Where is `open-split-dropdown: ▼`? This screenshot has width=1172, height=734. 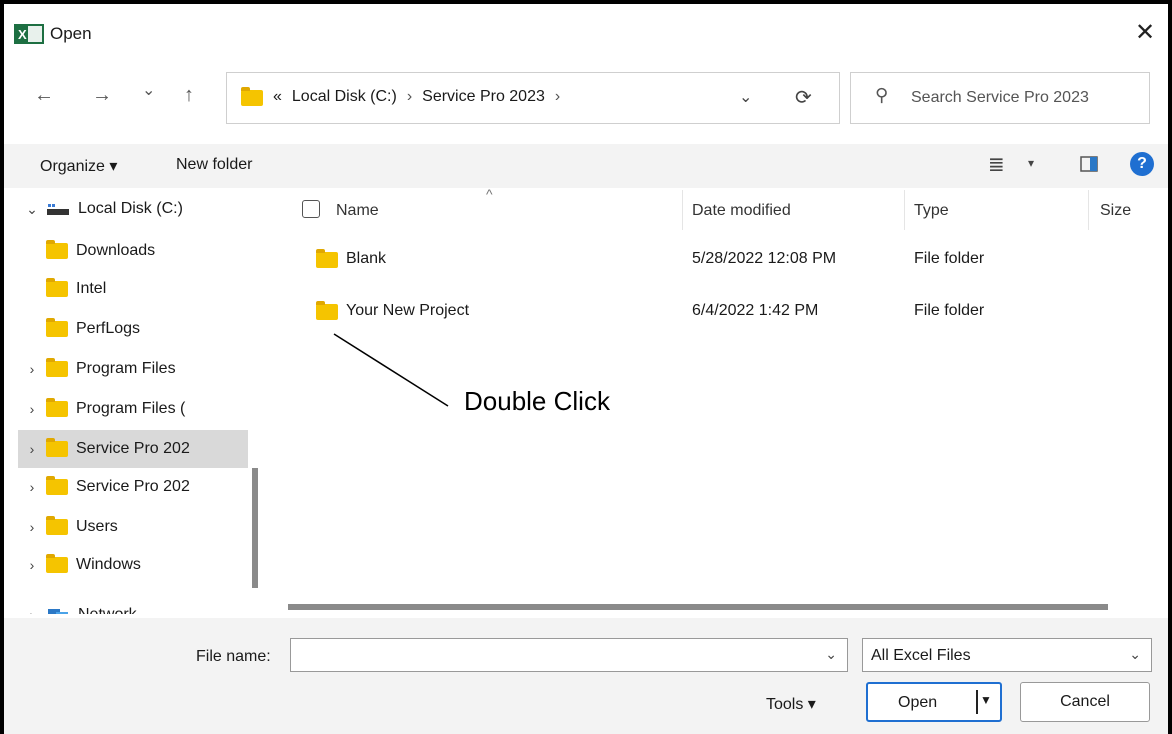 open-split-dropdown: ▼ is located at coordinates (984, 702).